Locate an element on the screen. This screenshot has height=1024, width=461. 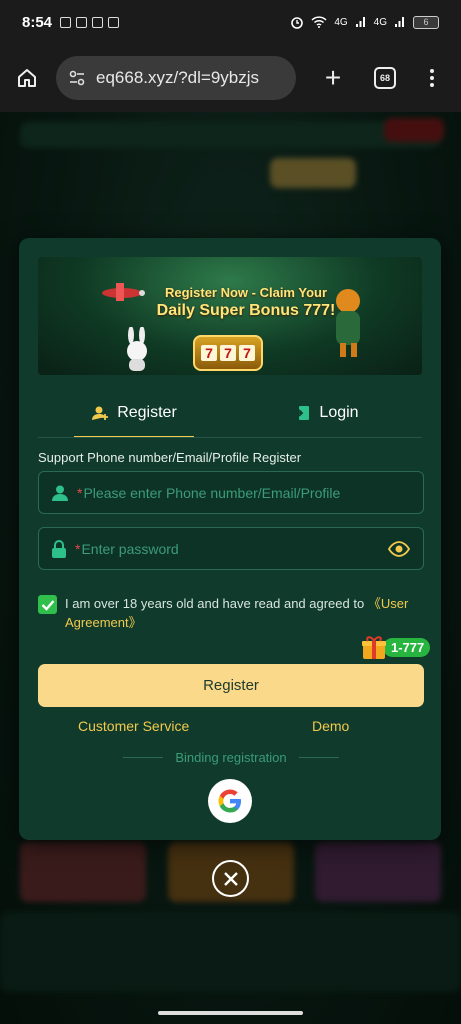
facebook-icon is located at coordinates (82, 22).